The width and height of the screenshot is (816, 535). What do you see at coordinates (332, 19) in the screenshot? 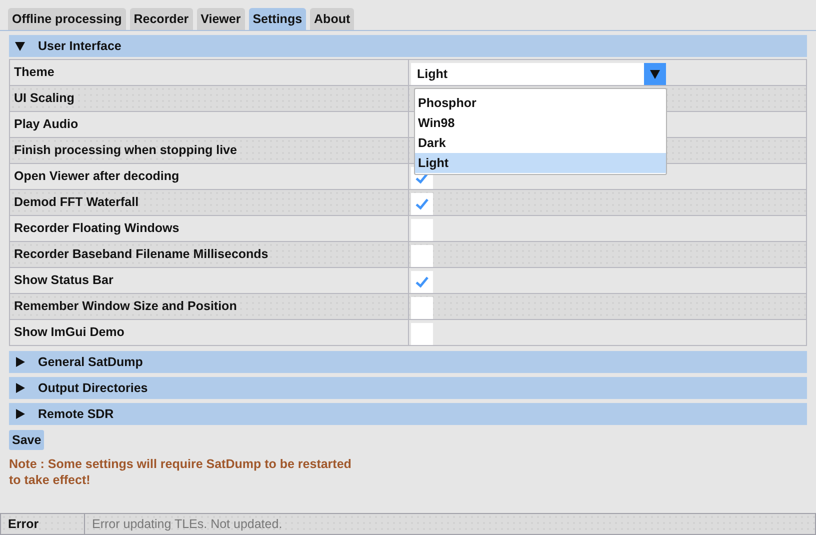
I see `tab: About` at bounding box center [332, 19].